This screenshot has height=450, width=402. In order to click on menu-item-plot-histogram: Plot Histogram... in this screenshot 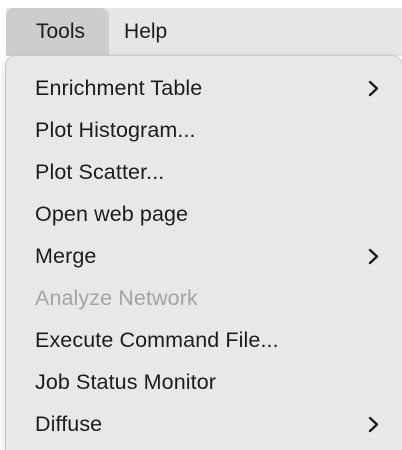, I will do `click(204, 130)`.